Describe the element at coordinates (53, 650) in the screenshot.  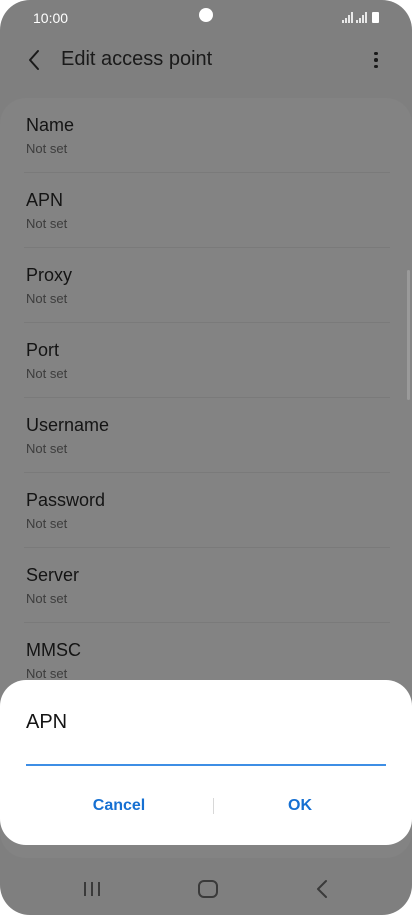
I see `setting-label: MMSC` at that location.